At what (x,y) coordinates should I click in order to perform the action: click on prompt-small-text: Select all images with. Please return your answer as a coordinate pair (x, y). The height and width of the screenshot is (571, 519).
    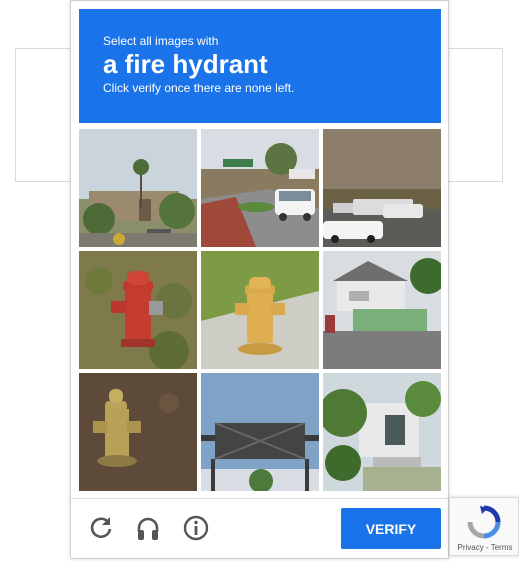
    Looking at the image, I should click on (161, 41).